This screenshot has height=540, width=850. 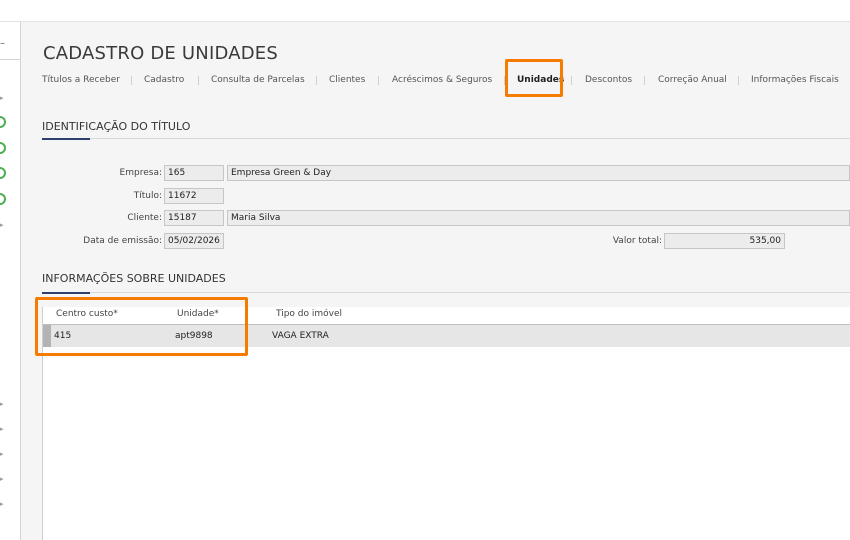 I want to click on section-title-identificacao: IDENTIFICAÇÃO DO TÍTULO, so click(x=116, y=126).